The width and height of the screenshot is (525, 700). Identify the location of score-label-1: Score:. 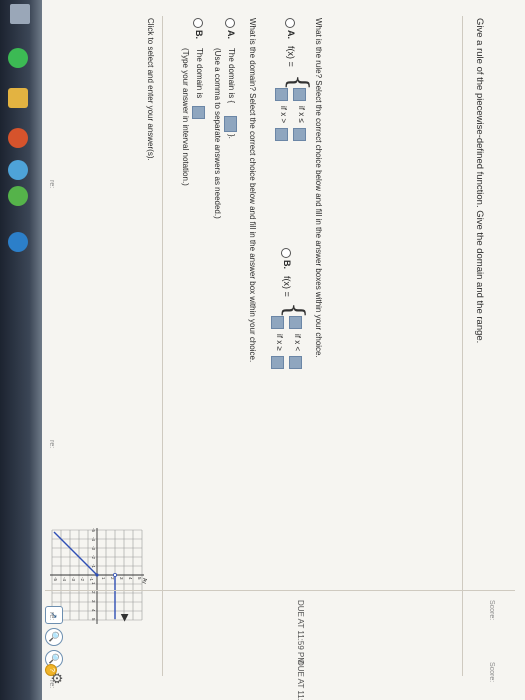
(491, 610).